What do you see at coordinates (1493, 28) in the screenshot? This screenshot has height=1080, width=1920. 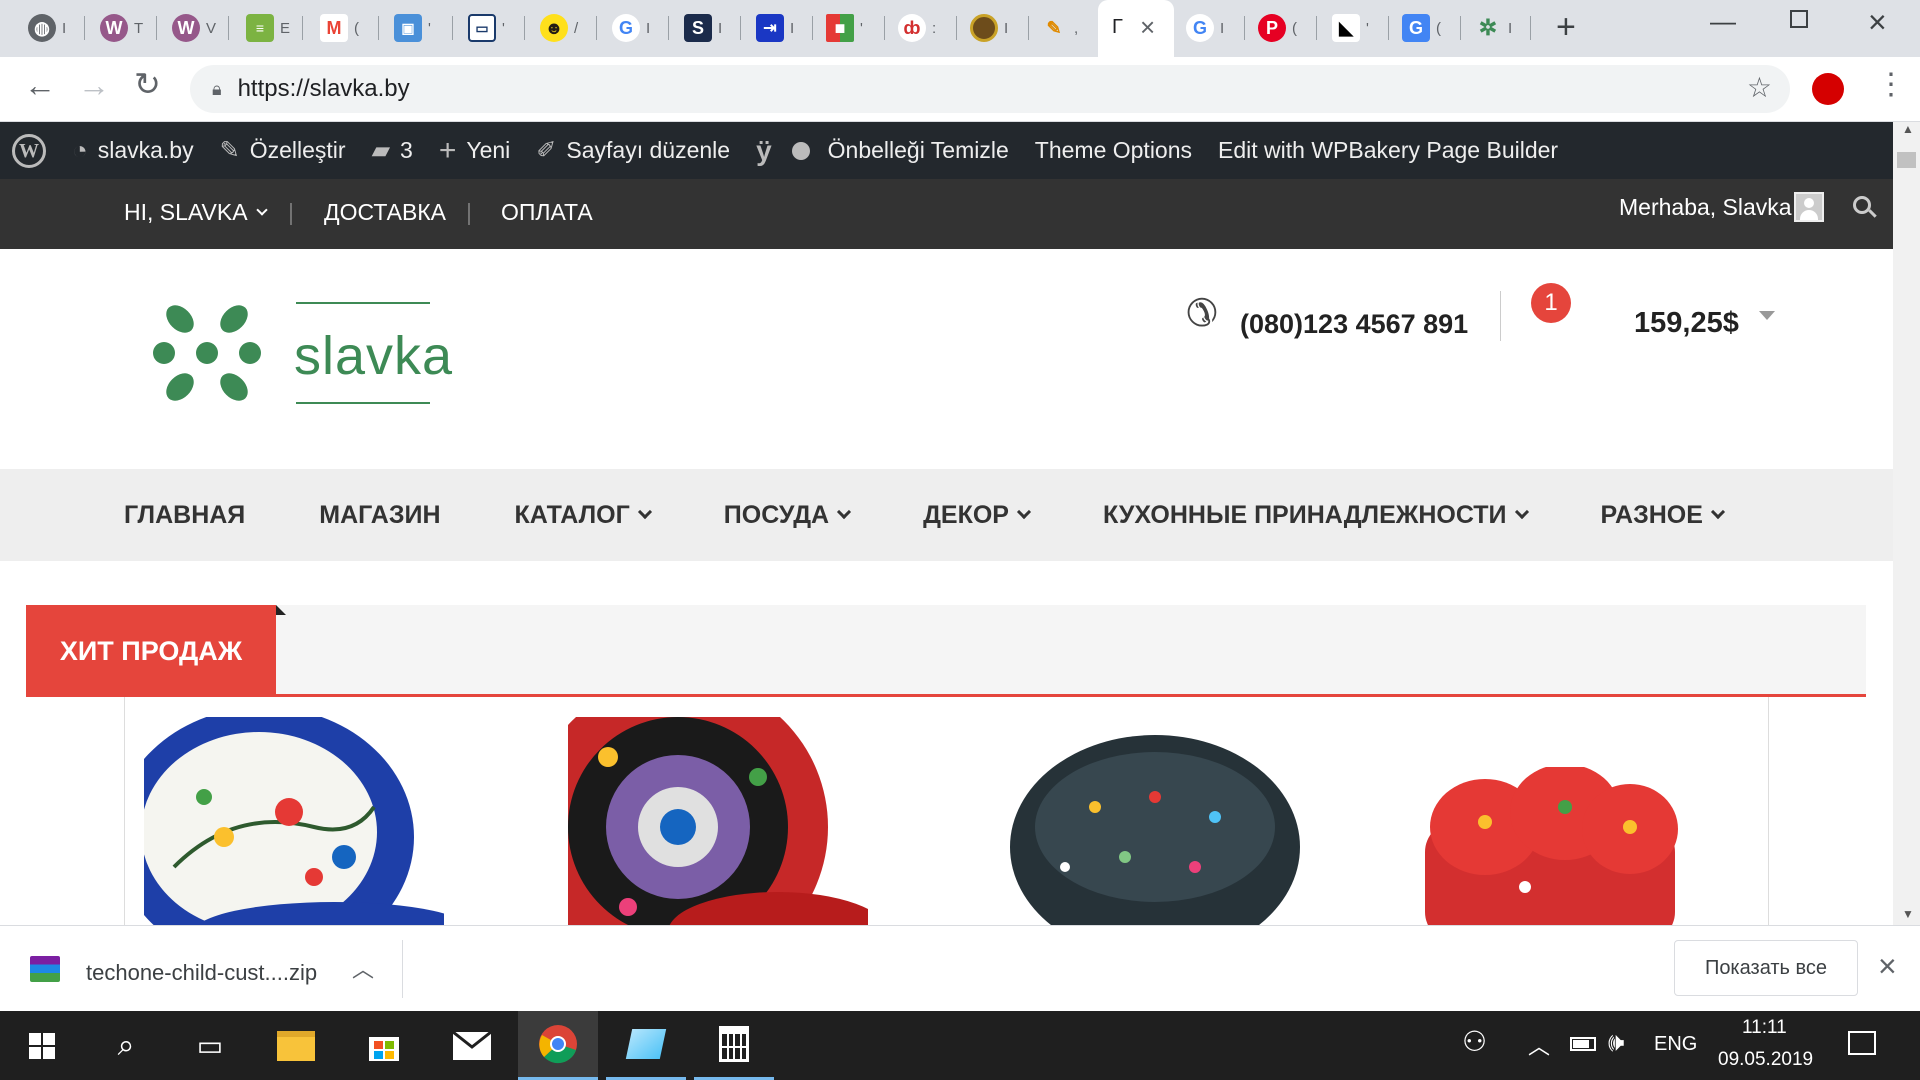 I see `browser-tab-21: ✲ I` at bounding box center [1493, 28].